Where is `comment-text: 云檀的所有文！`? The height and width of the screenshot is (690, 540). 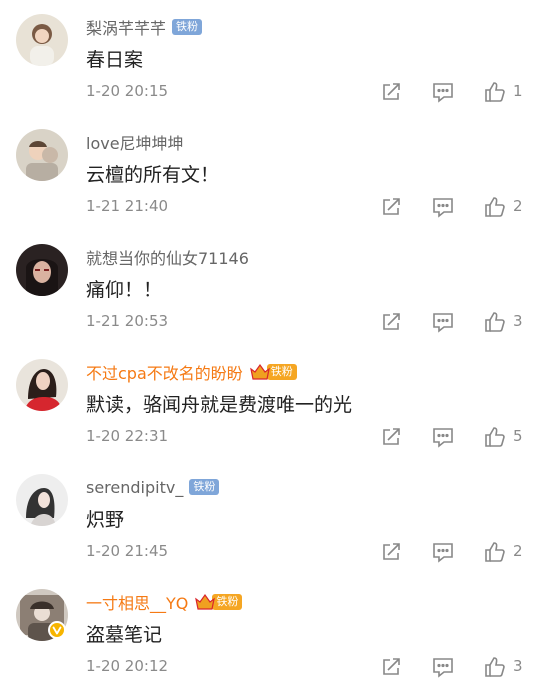 comment-text: 云檀的所有文！ is located at coordinates (153, 175).